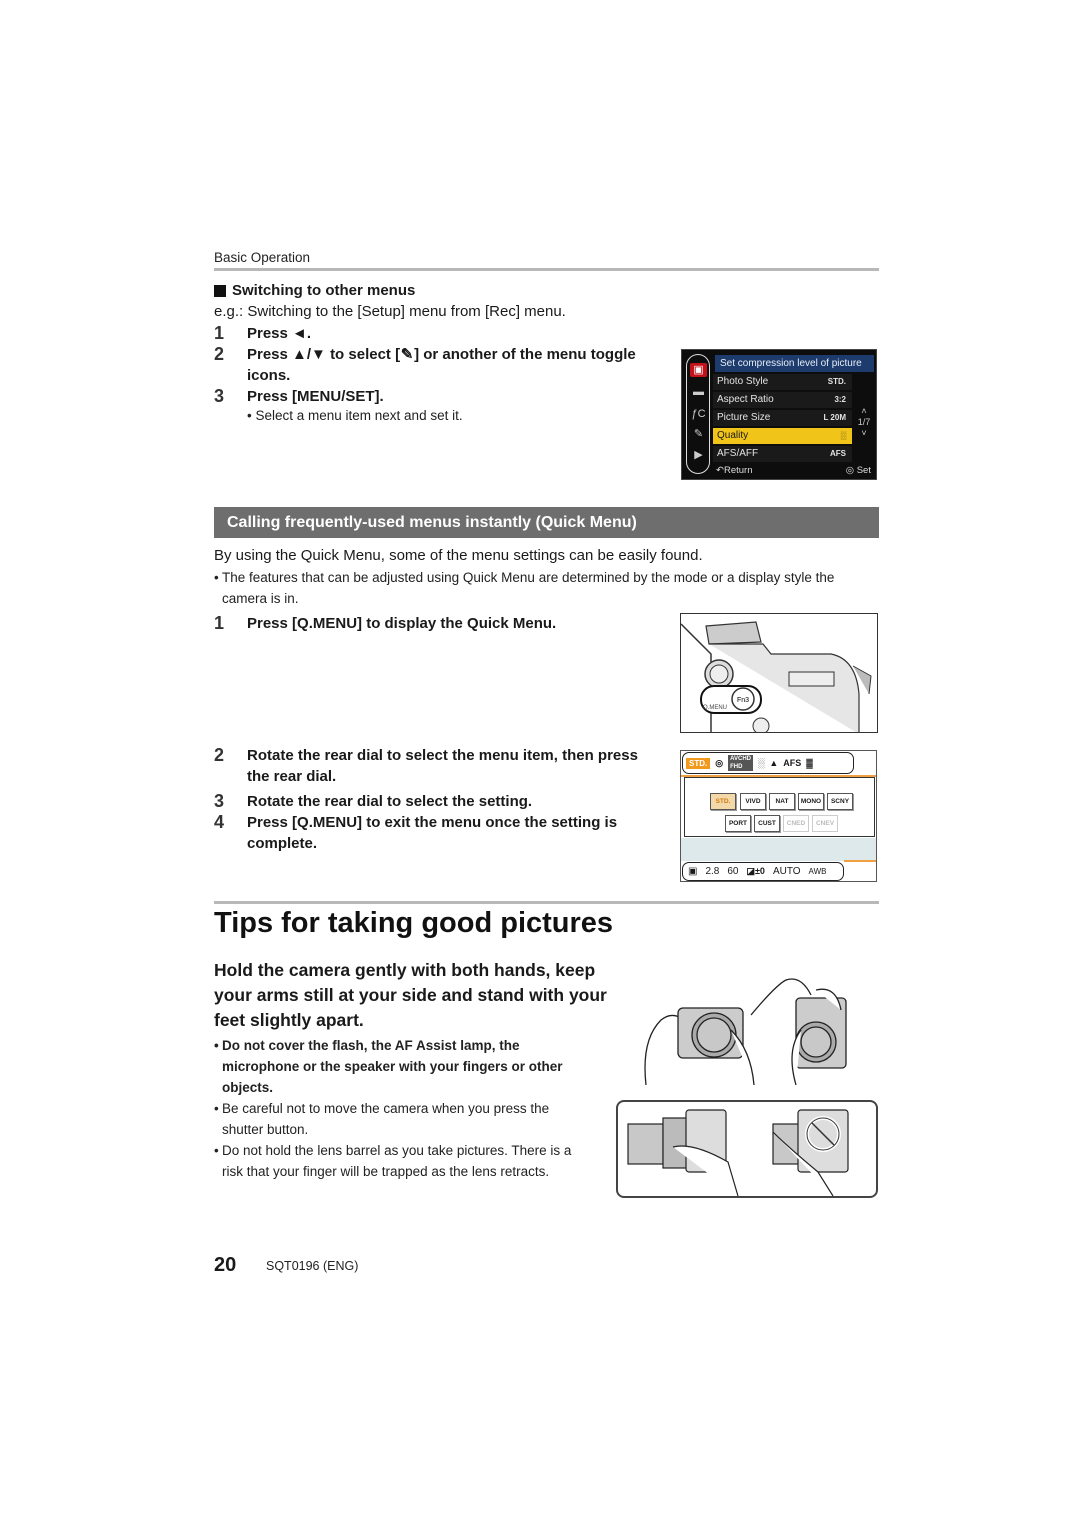 The height and width of the screenshot is (1526, 1080). Describe the element at coordinates (546, 902) in the screenshot. I see `section-divider` at that location.